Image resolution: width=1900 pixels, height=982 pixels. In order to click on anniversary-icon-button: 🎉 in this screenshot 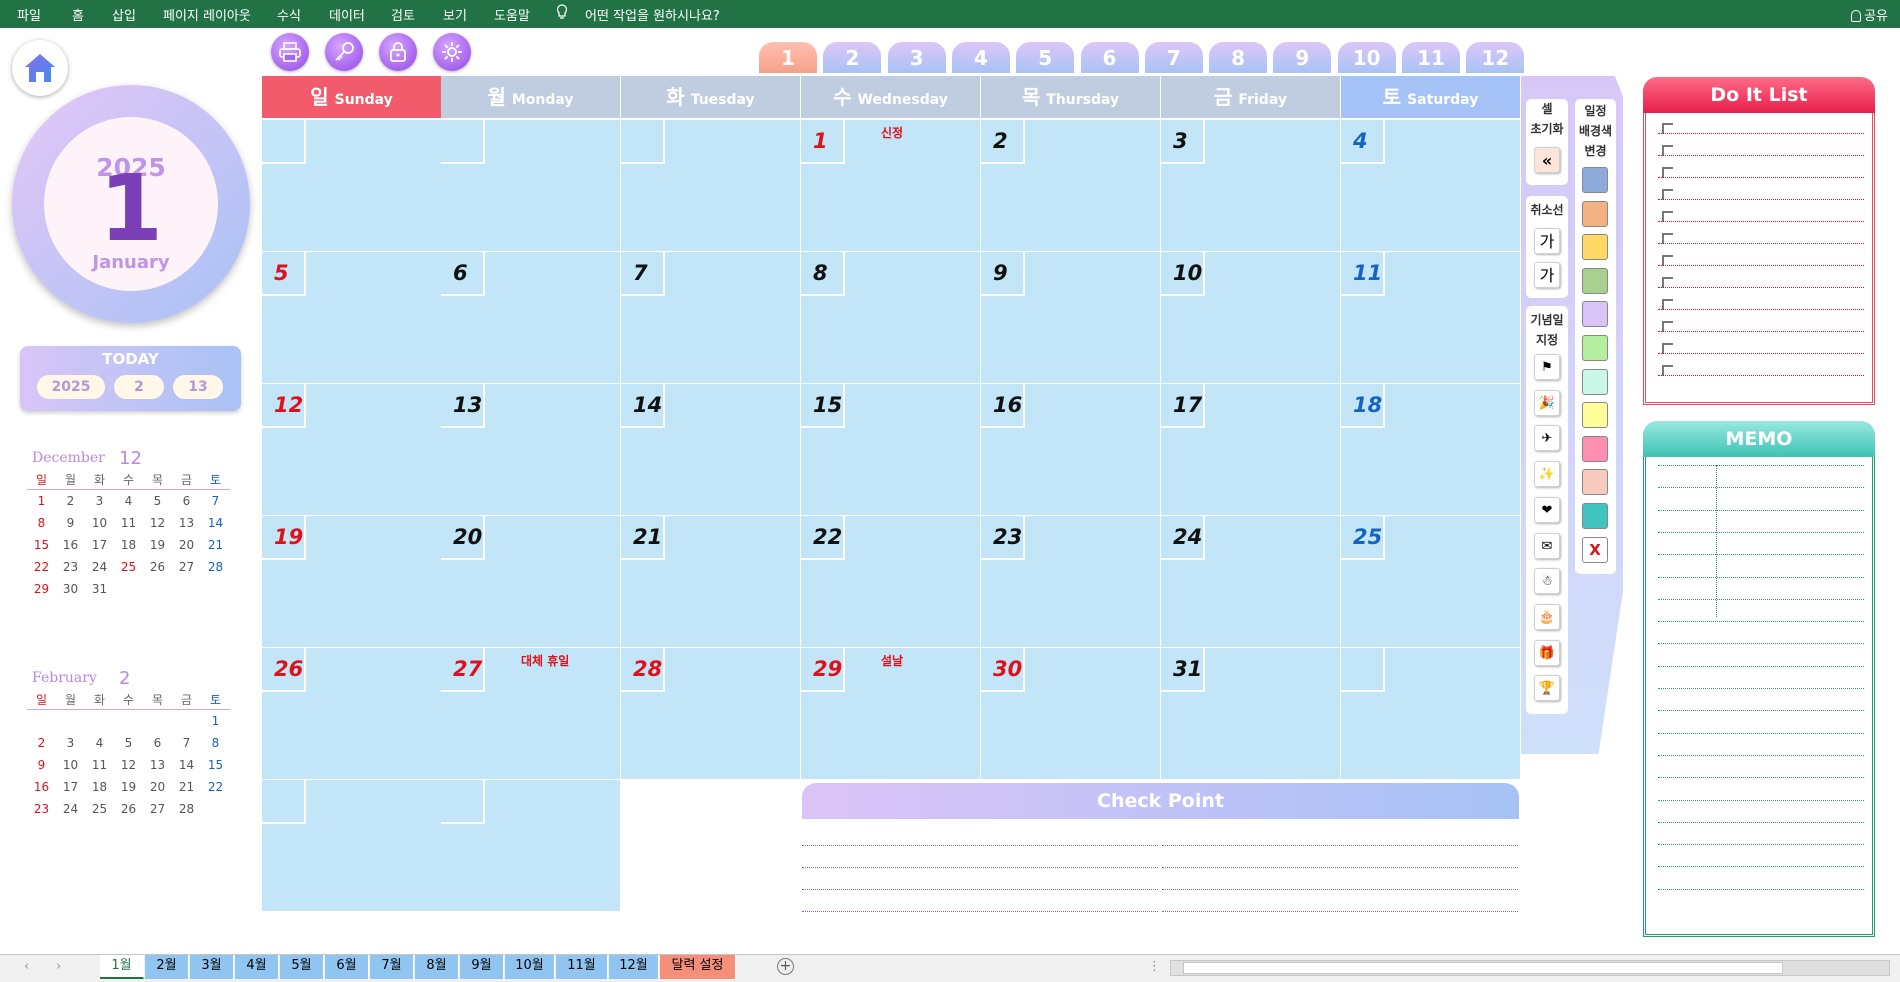, I will do `click(1547, 402)`.